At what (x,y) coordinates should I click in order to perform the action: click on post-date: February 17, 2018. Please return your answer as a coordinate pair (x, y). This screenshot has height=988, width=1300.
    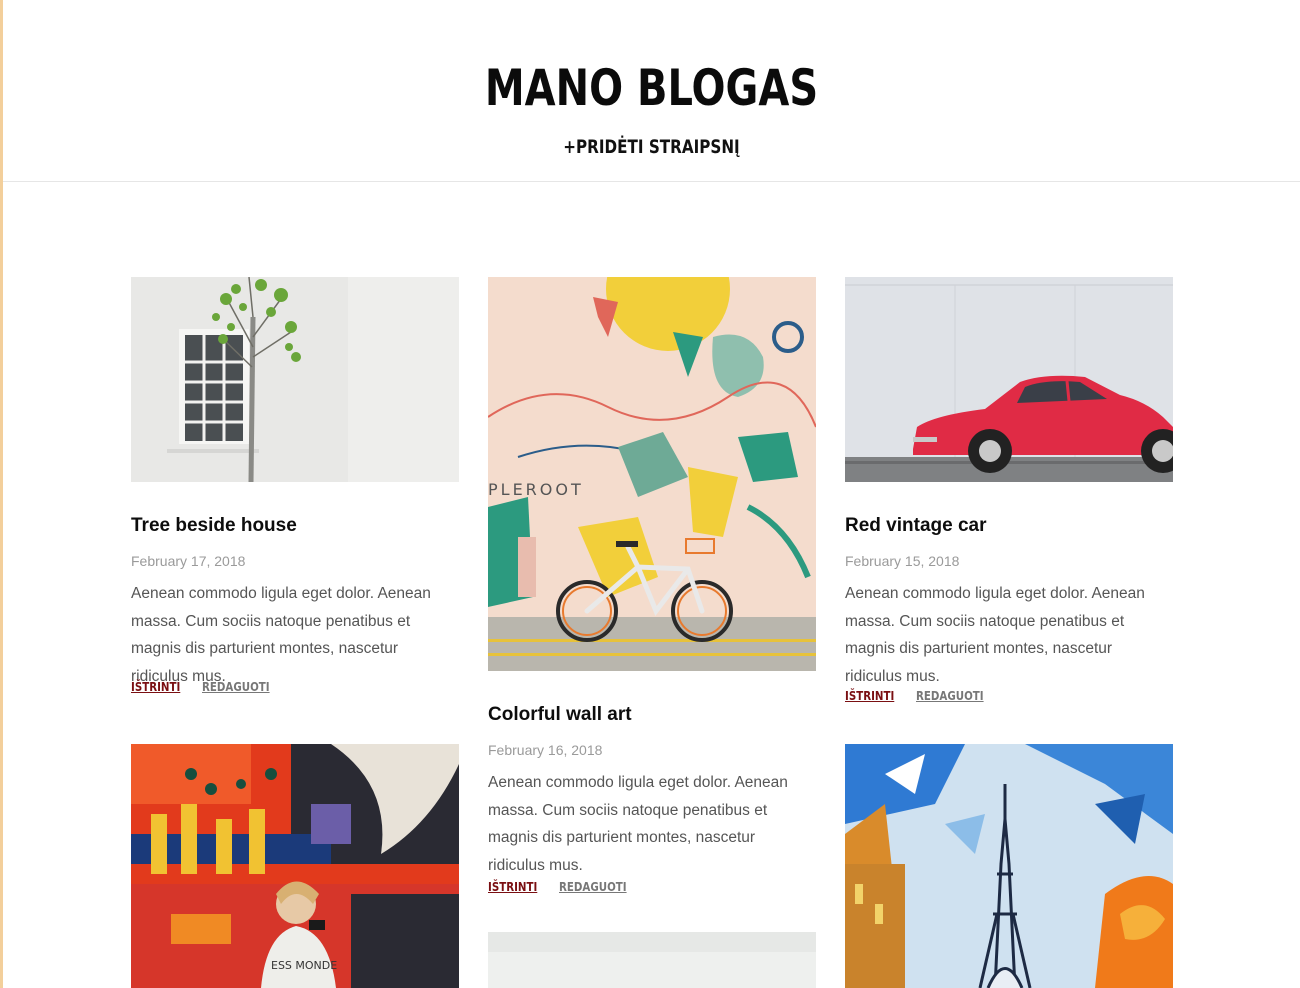
    Looking at the image, I should click on (188, 561).